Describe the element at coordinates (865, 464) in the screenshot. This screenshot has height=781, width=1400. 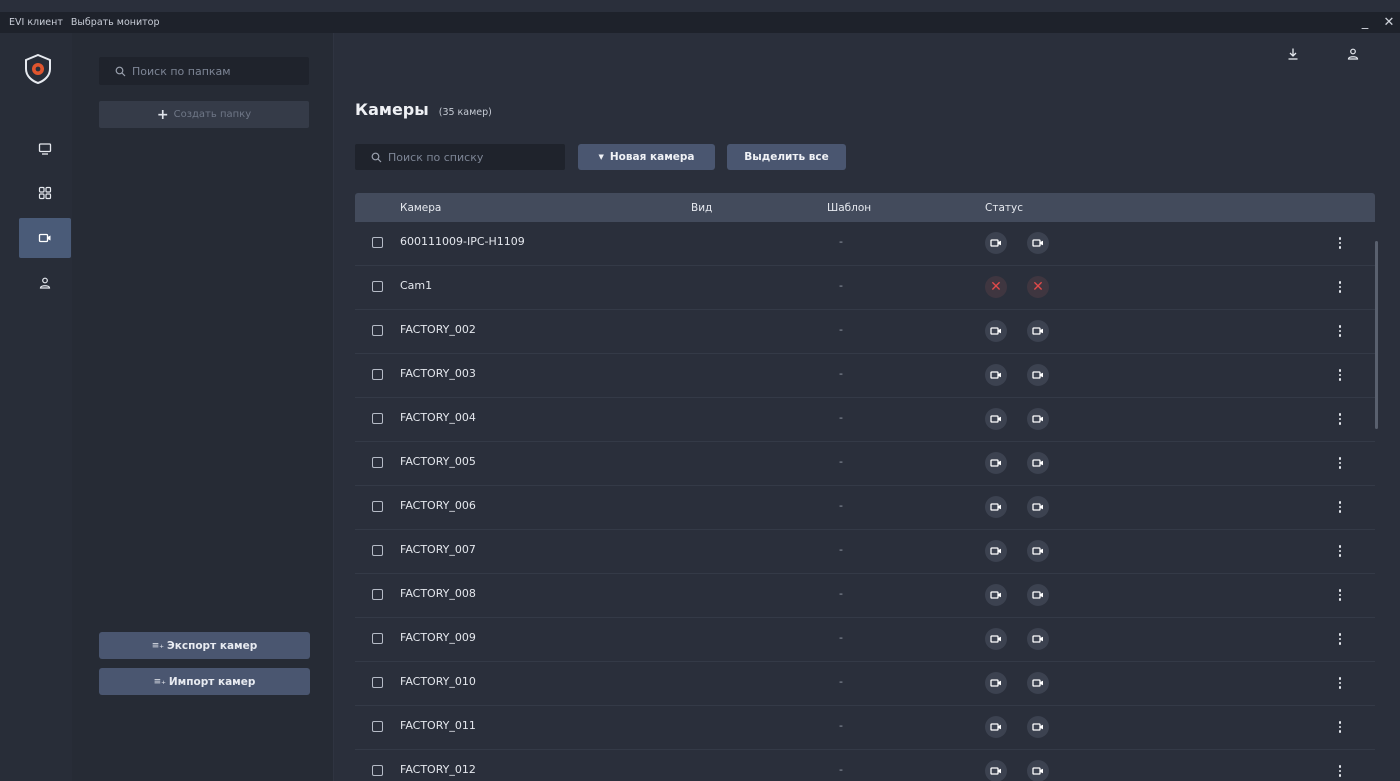
I see `table-row: FACTORY_005 -` at that location.